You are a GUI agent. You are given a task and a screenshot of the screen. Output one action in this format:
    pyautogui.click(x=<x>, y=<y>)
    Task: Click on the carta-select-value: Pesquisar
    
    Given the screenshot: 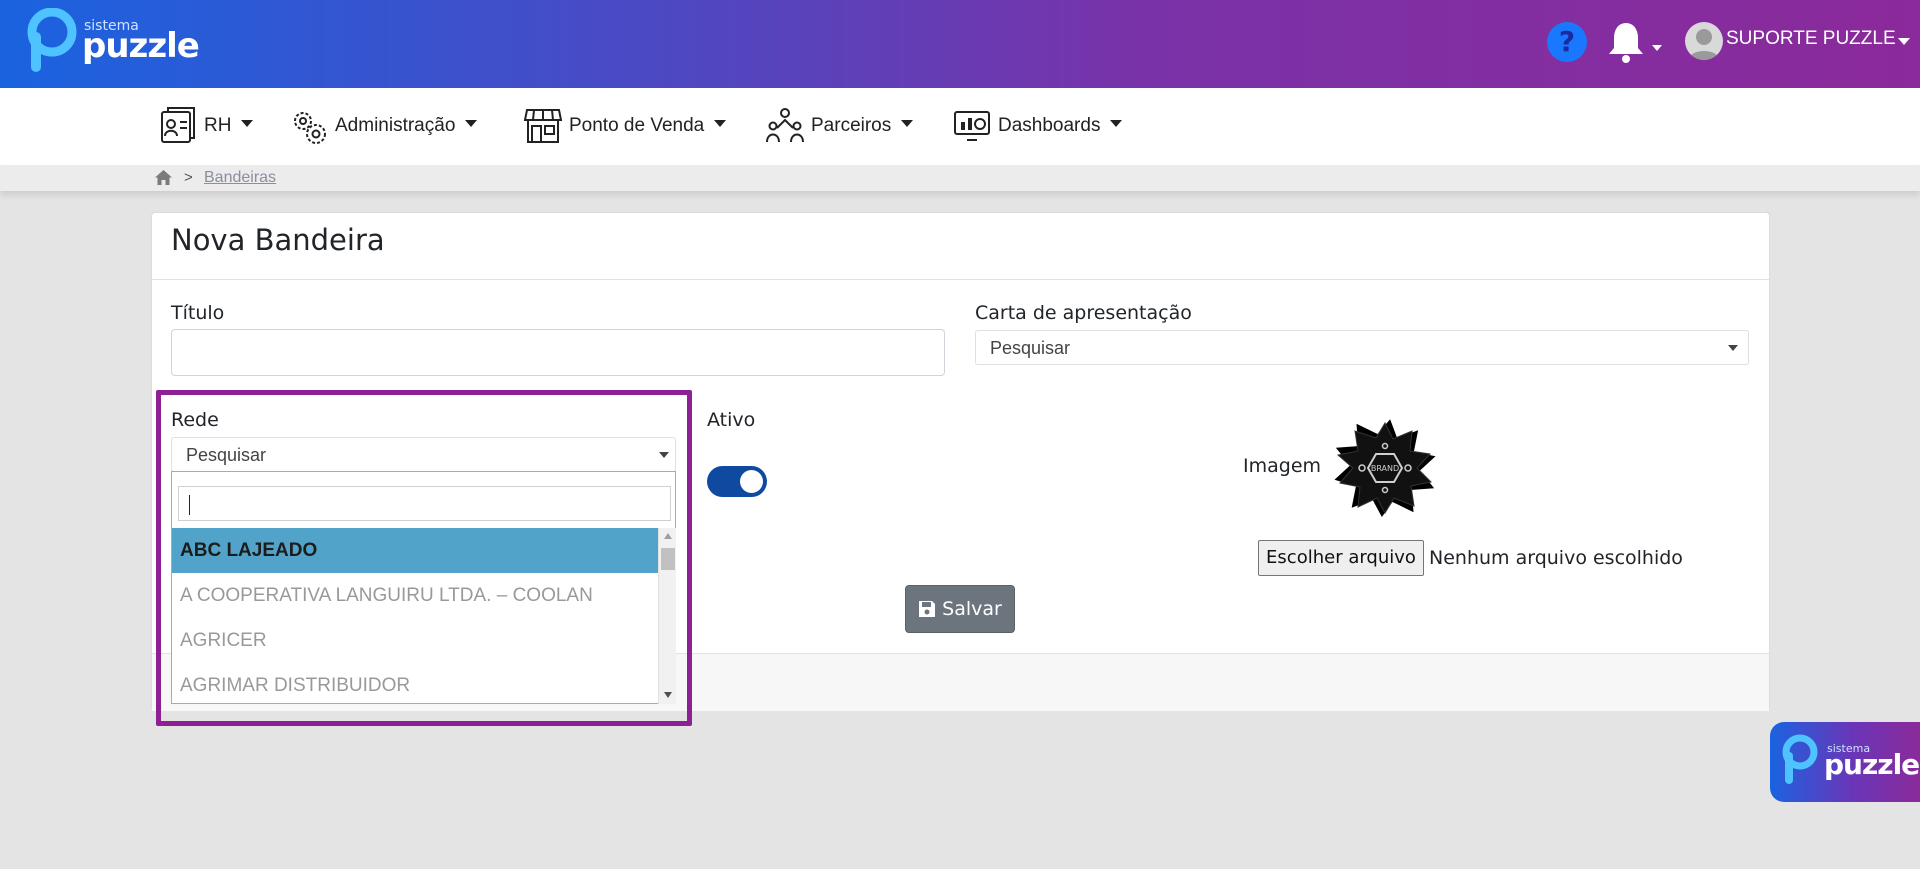 What is the action you would take?
    pyautogui.click(x=1030, y=348)
    